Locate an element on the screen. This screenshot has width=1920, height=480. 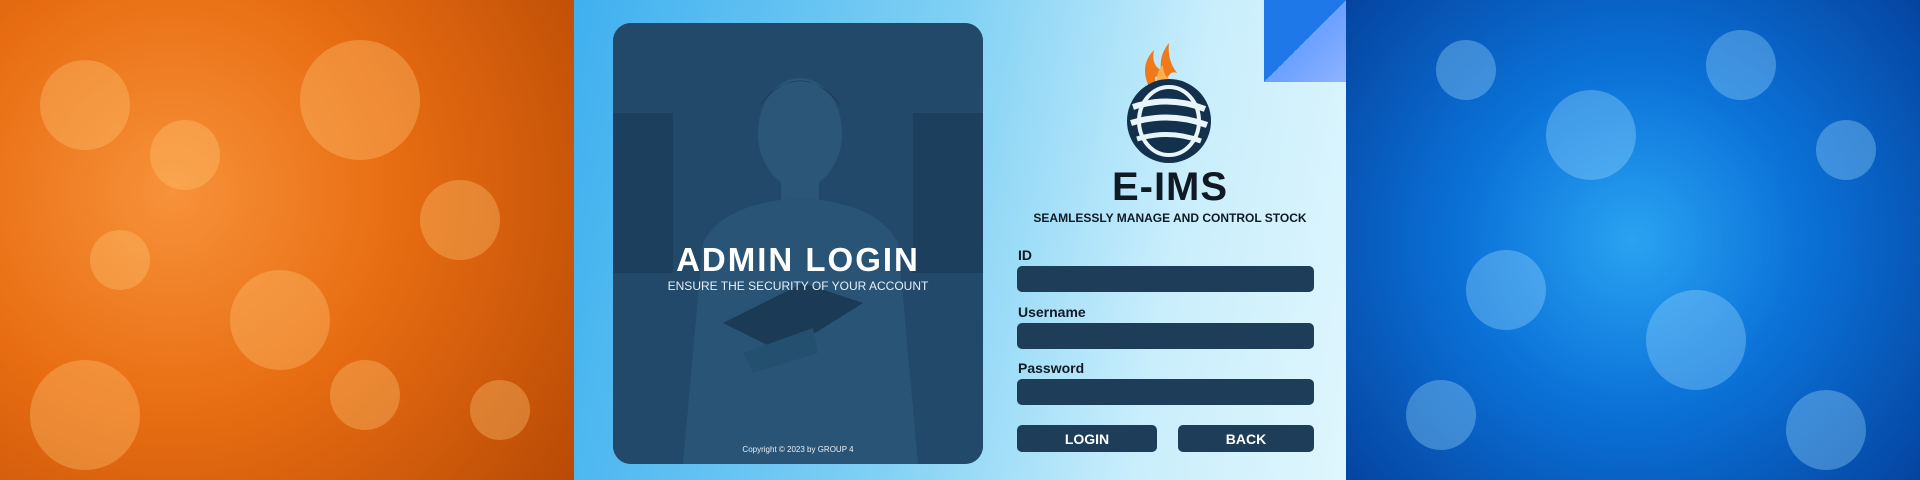
brand-tagline: SEAMLESSLY MANAGE AND CONTROL STOCK is located at coordinates (1170, 218).